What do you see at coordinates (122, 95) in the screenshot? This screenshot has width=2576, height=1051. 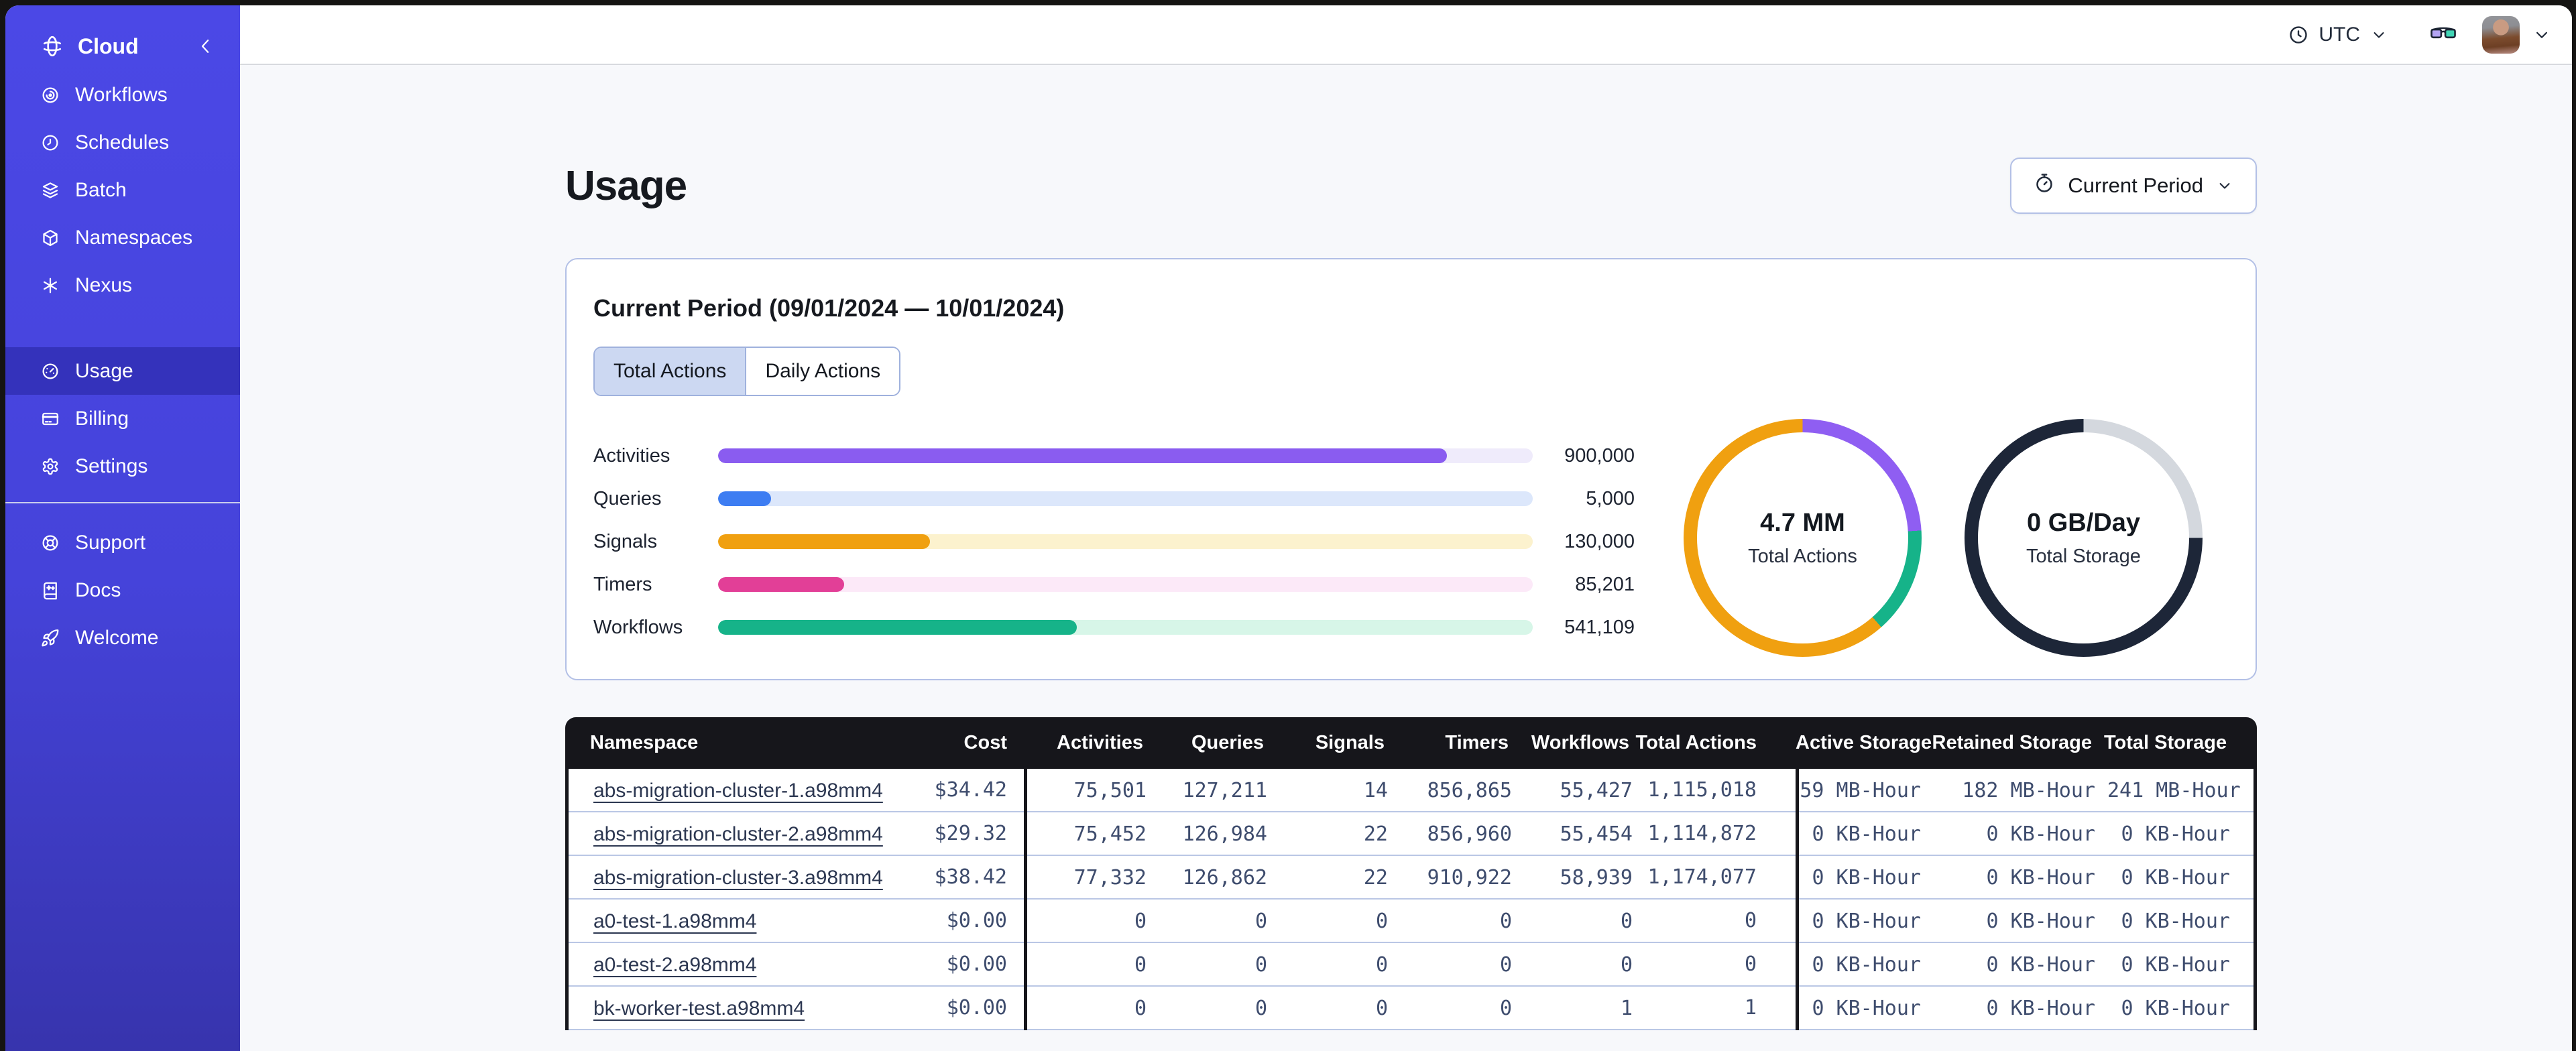 I see `sidebar-item-workflows: Workflows` at bounding box center [122, 95].